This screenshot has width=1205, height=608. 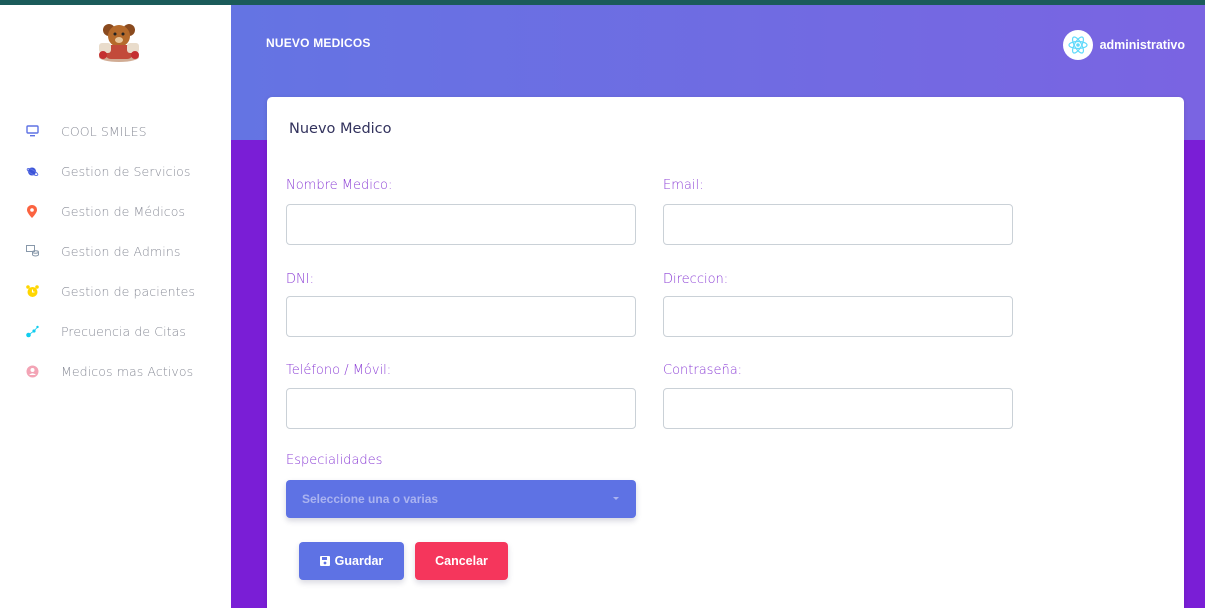 What do you see at coordinates (324, 561) in the screenshot?
I see `floppy-disk-icon` at bounding box center [324, 561].